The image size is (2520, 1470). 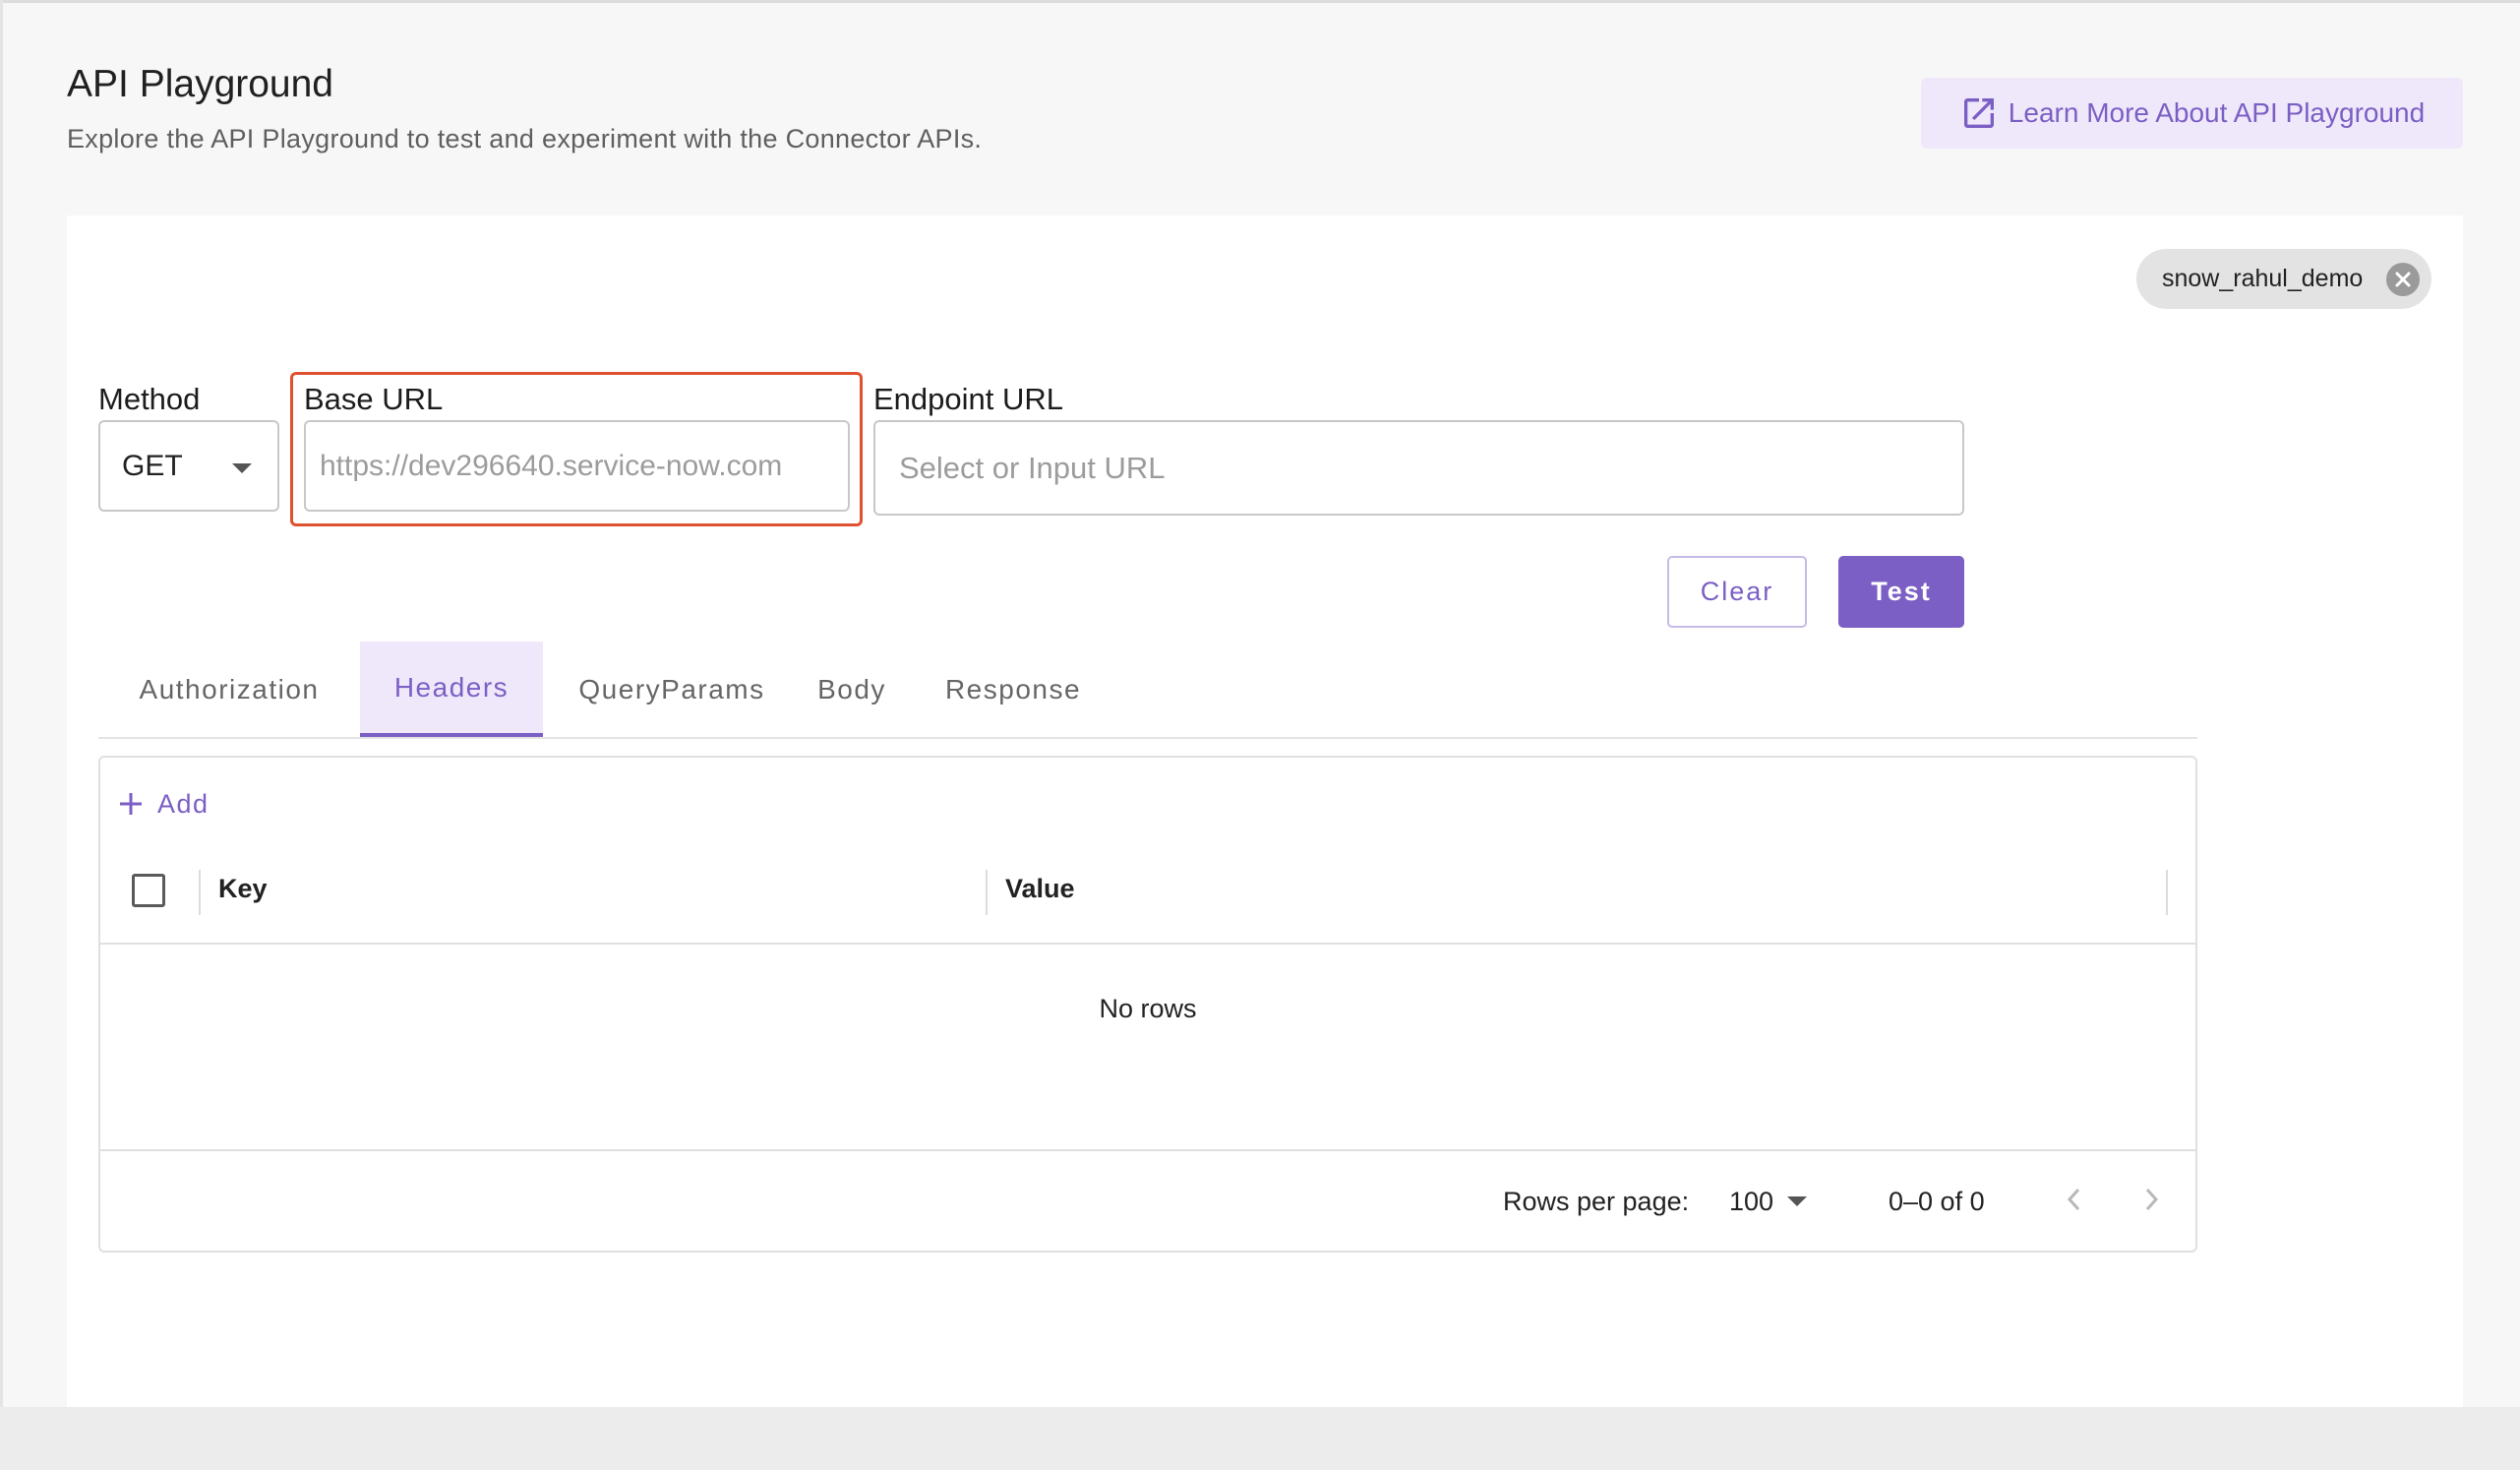 What do you see at coordinates (183, 803) in the screenshot?
I see `add-label: Add` at bounding box center [183, 803].